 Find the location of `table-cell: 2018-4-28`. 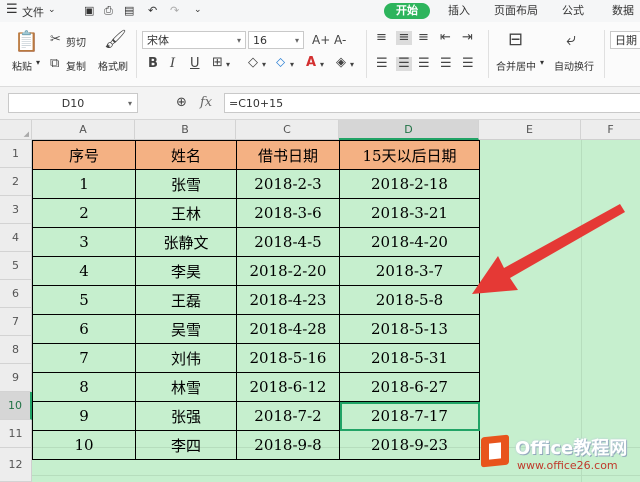

table-cell: 2018-4-28 is located at coordinates (288, 329).